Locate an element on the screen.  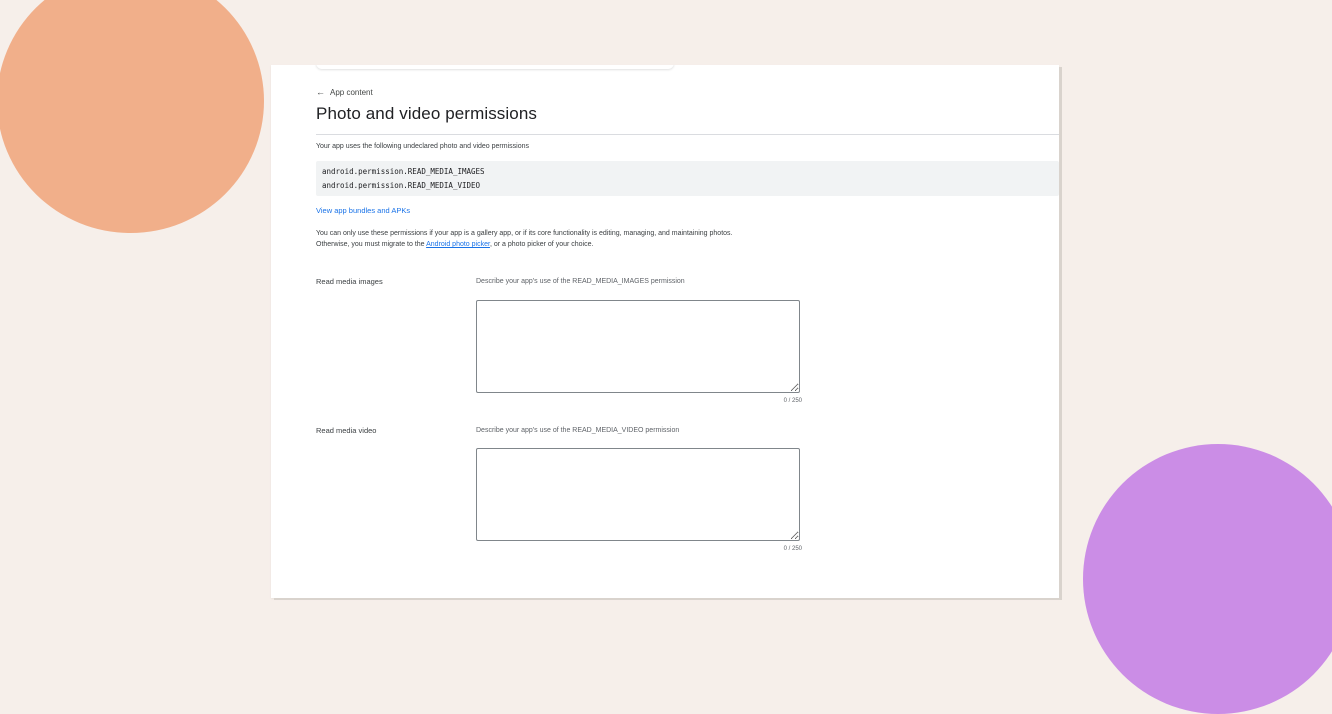
back-to-app-content-link: ← App content is located at coordinates (344, 92).